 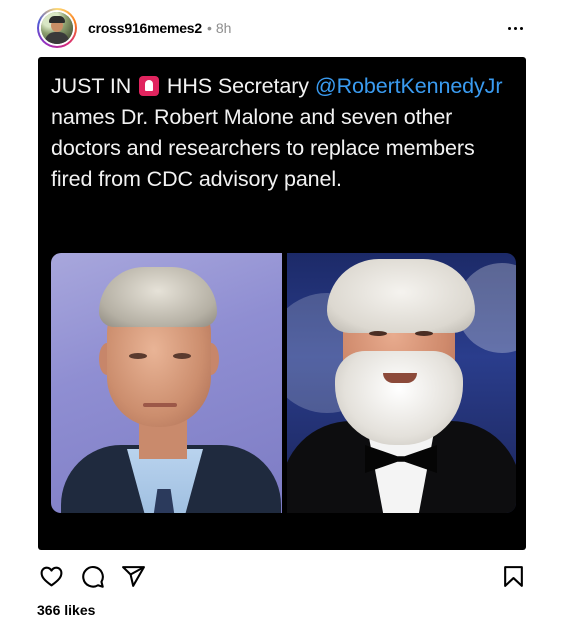 I want to click on username-link: cross916memes2, so click(x=145, y=28).